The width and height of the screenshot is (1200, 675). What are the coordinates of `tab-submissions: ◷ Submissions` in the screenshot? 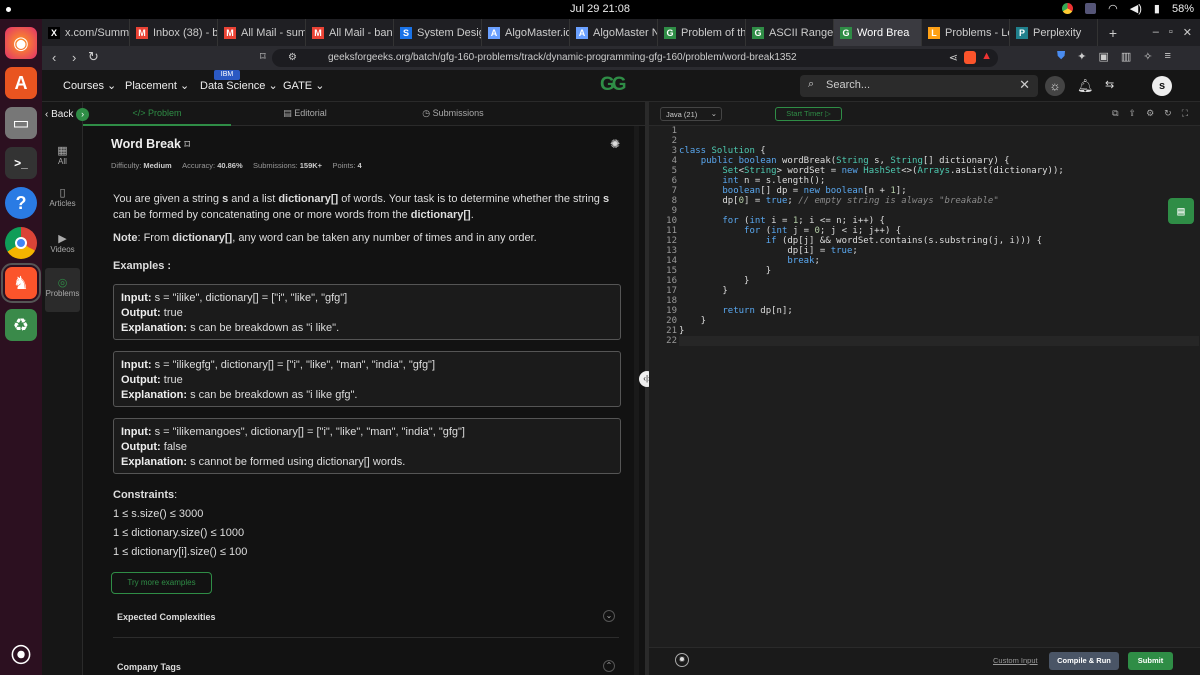 It's located at (453, 114).